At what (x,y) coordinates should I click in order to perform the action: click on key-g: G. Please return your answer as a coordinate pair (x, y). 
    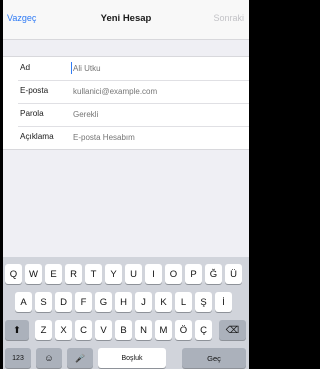
    Looking at the image, I should click on (103, 302).